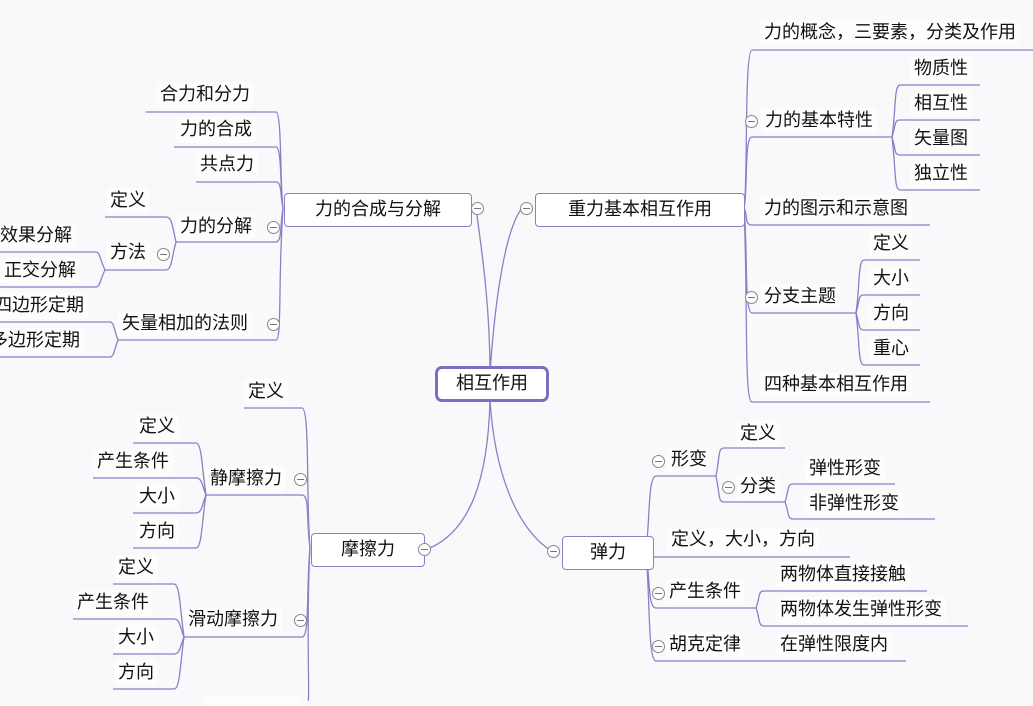 This screenshot has height=706, width=1033. Describe the element at coordinates (843, 575) in the screenshot. I see `node-condition-item: 两物体直接接触` at that location.